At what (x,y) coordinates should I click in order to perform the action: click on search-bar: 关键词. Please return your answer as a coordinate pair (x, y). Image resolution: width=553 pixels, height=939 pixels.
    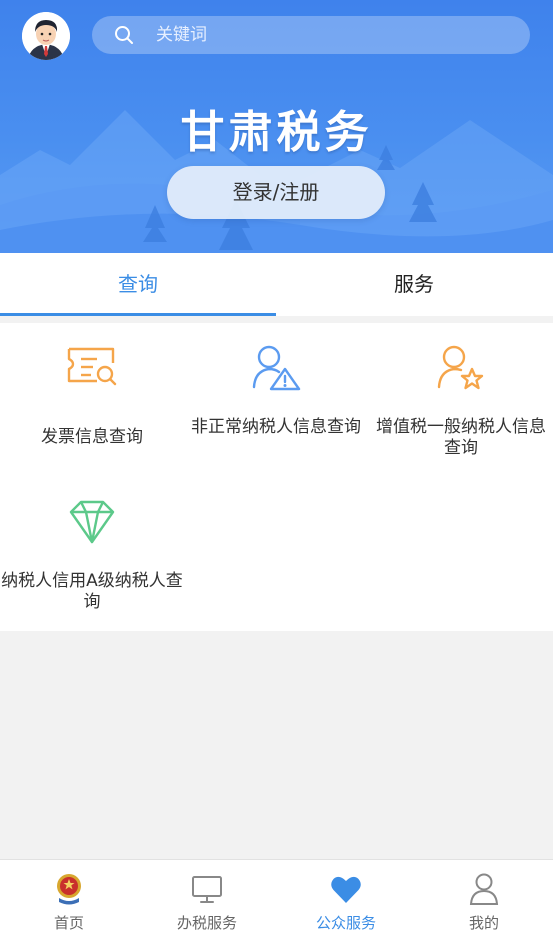
    Looking at the image, I should click on (311, 35).